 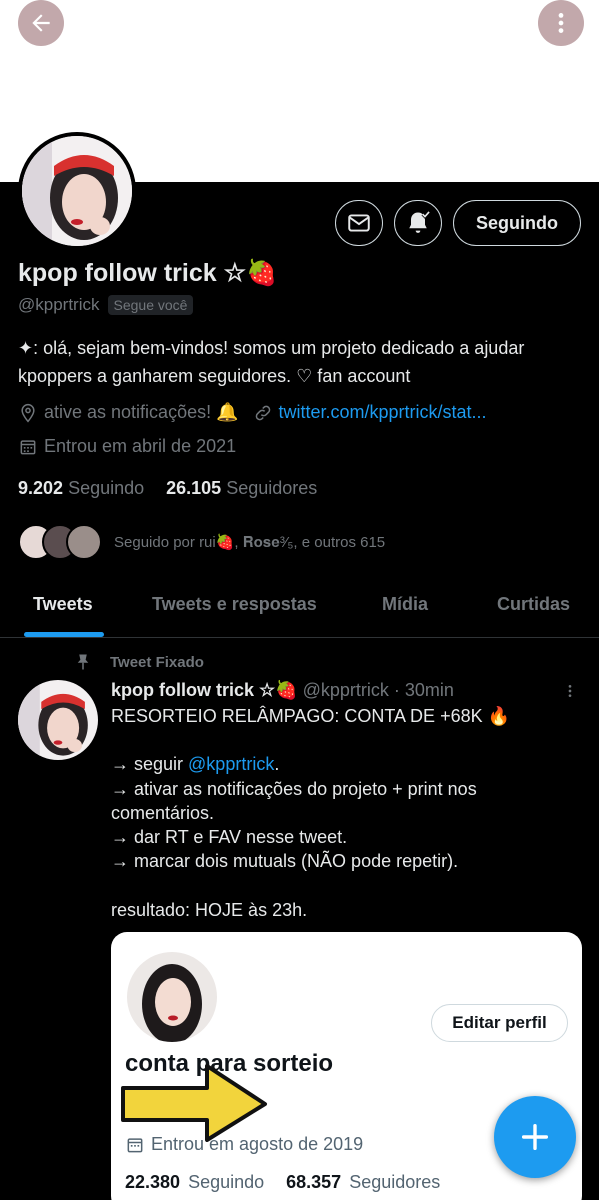 I want to click on profile-counts: 9.202 Seguindo 26.105 Seguidores, so click(x=167, y=488).